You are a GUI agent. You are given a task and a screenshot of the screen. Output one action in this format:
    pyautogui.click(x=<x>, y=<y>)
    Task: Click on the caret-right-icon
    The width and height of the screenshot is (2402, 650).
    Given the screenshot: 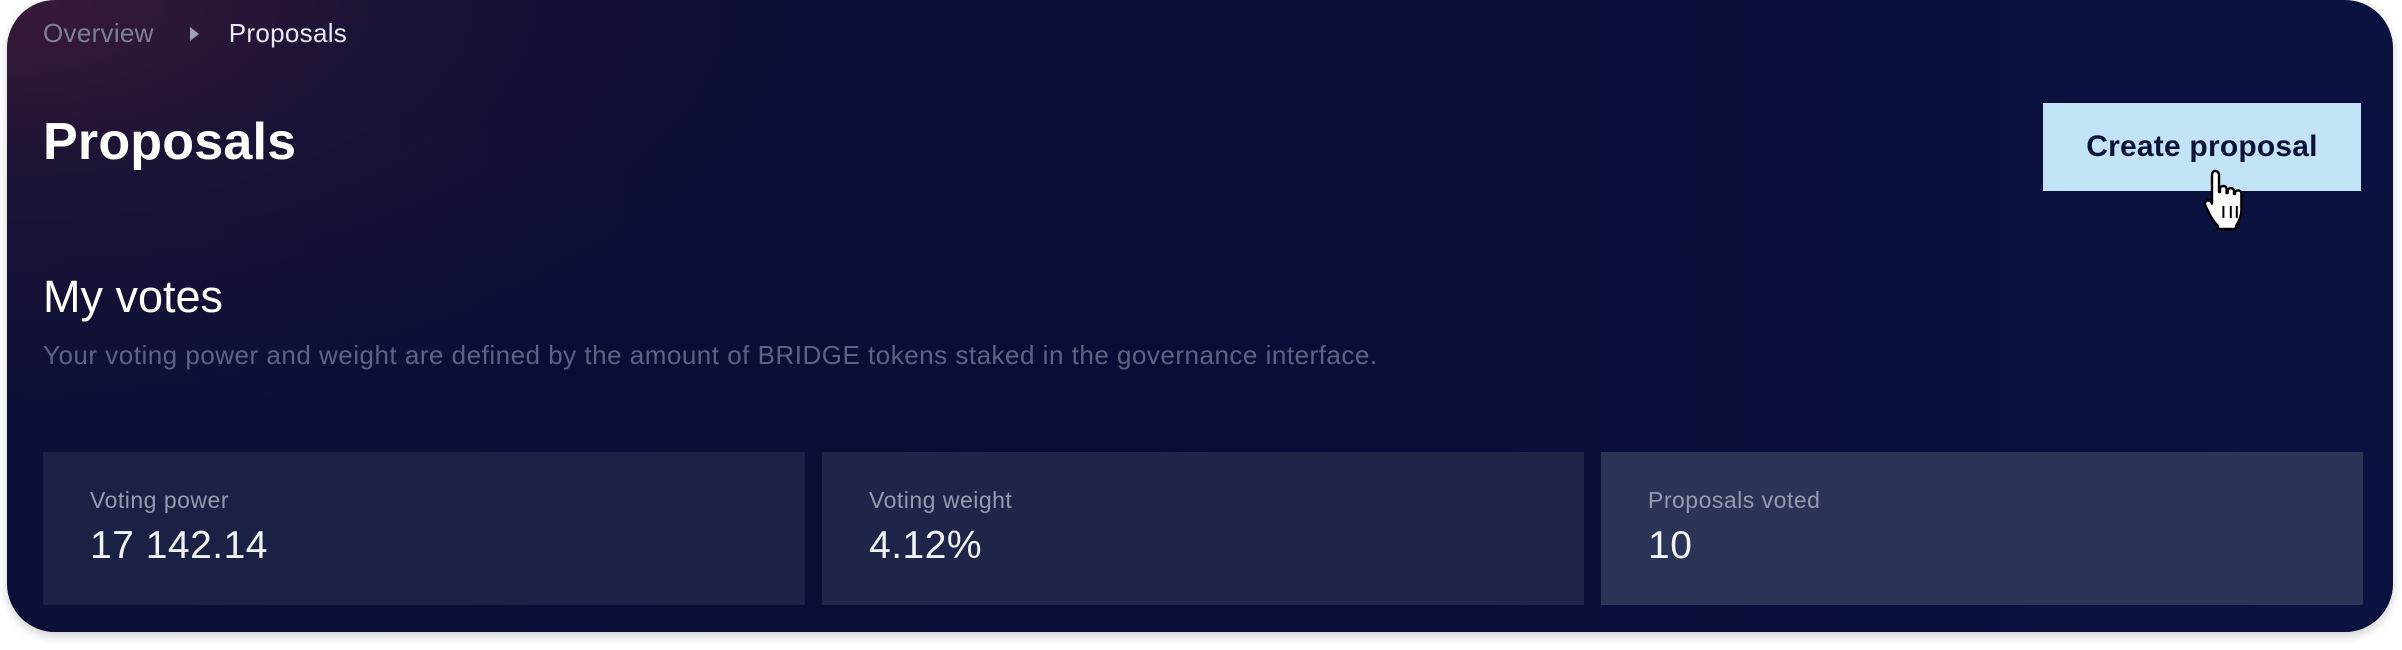 What is the action you would take?
    pyautogui.click(x=194, y=33)
    